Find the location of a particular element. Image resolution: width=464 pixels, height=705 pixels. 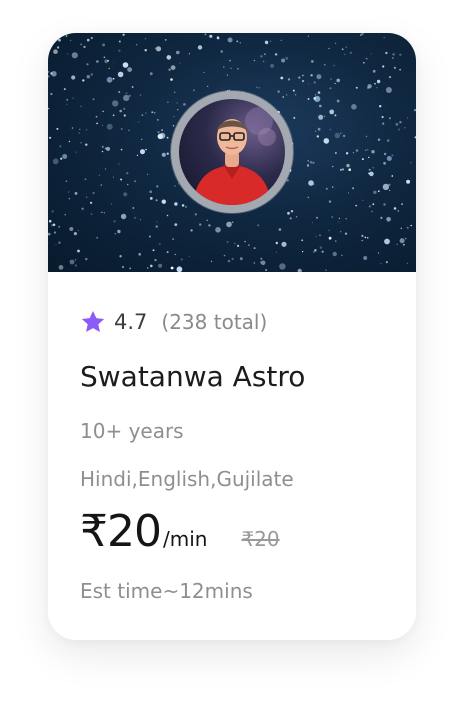

experience-text: 10+ years is located at coordinates (132, 431).